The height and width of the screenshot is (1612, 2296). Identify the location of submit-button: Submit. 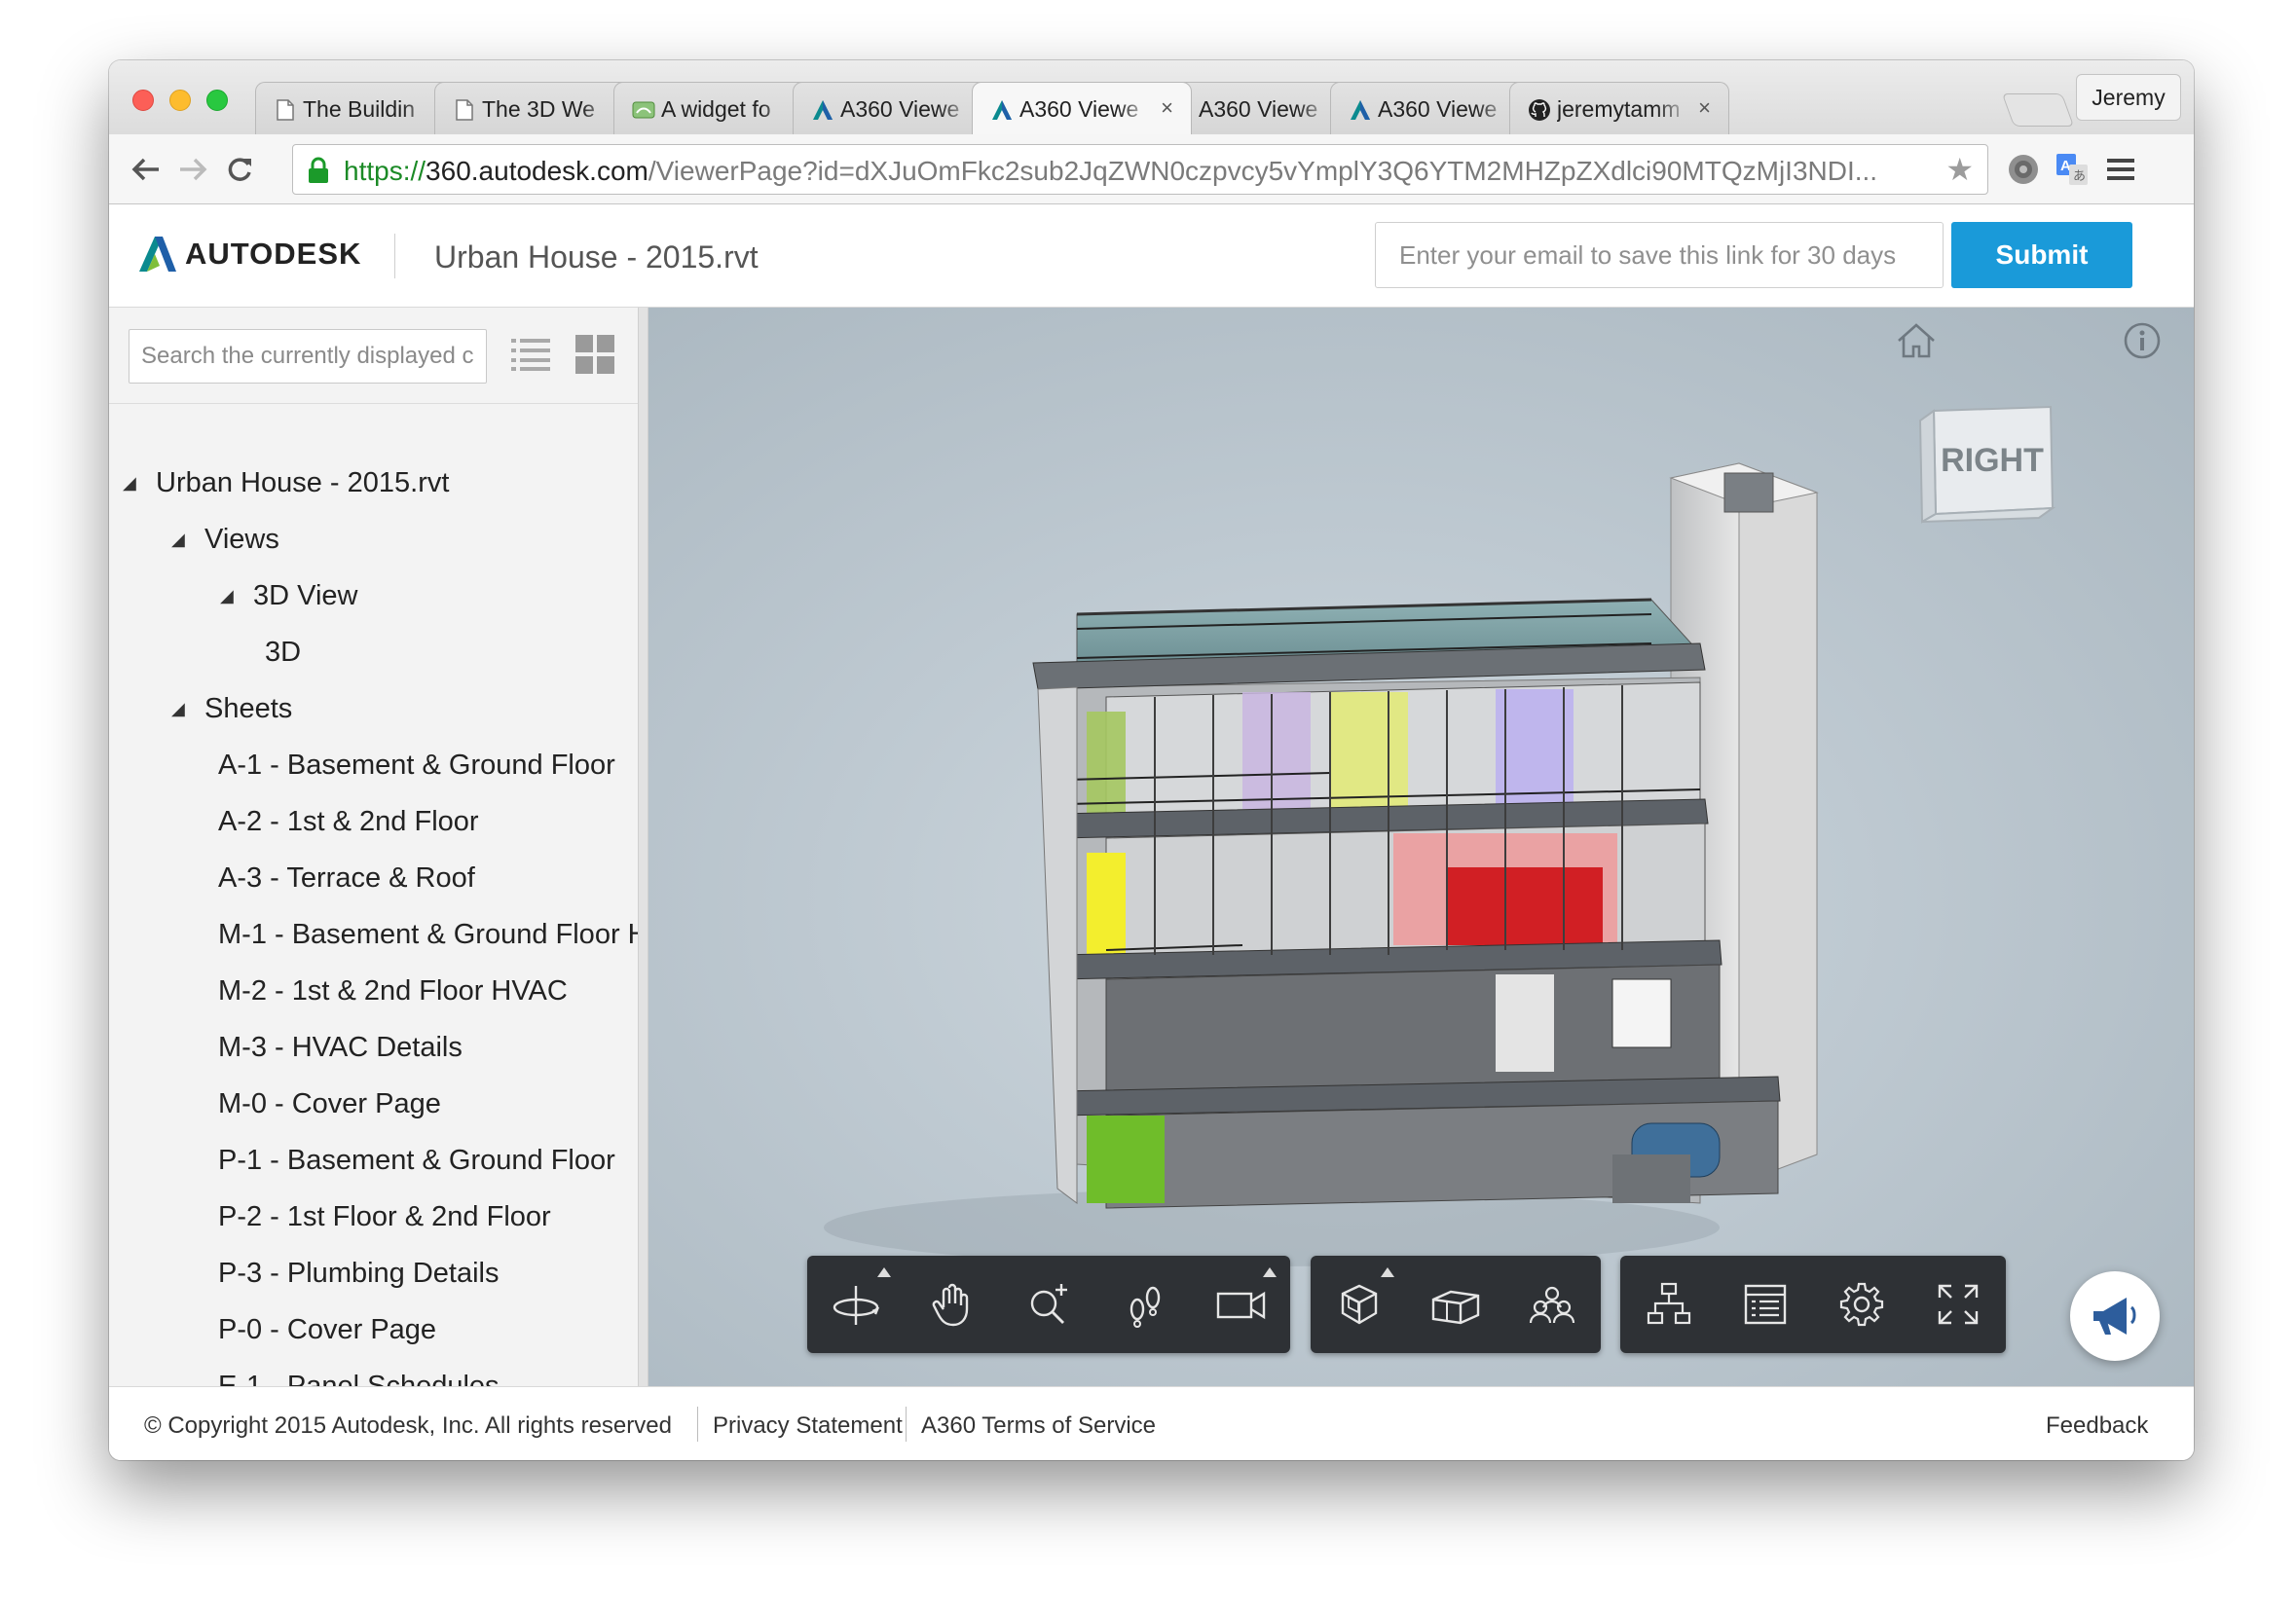
(2042, 255).